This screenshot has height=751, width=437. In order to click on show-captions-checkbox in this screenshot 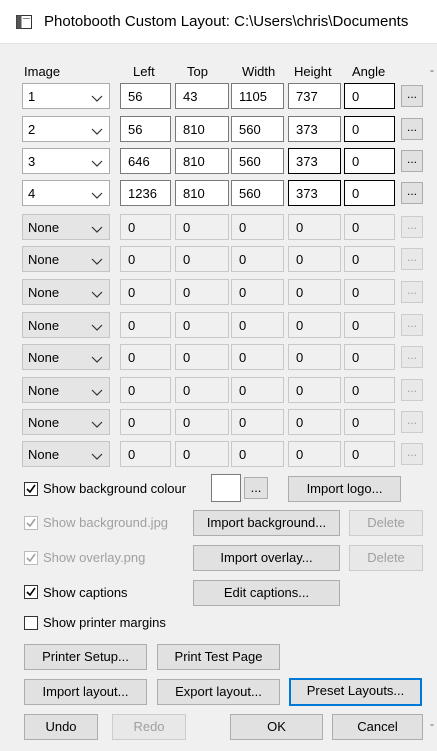, I will do `click(31, 592)`.